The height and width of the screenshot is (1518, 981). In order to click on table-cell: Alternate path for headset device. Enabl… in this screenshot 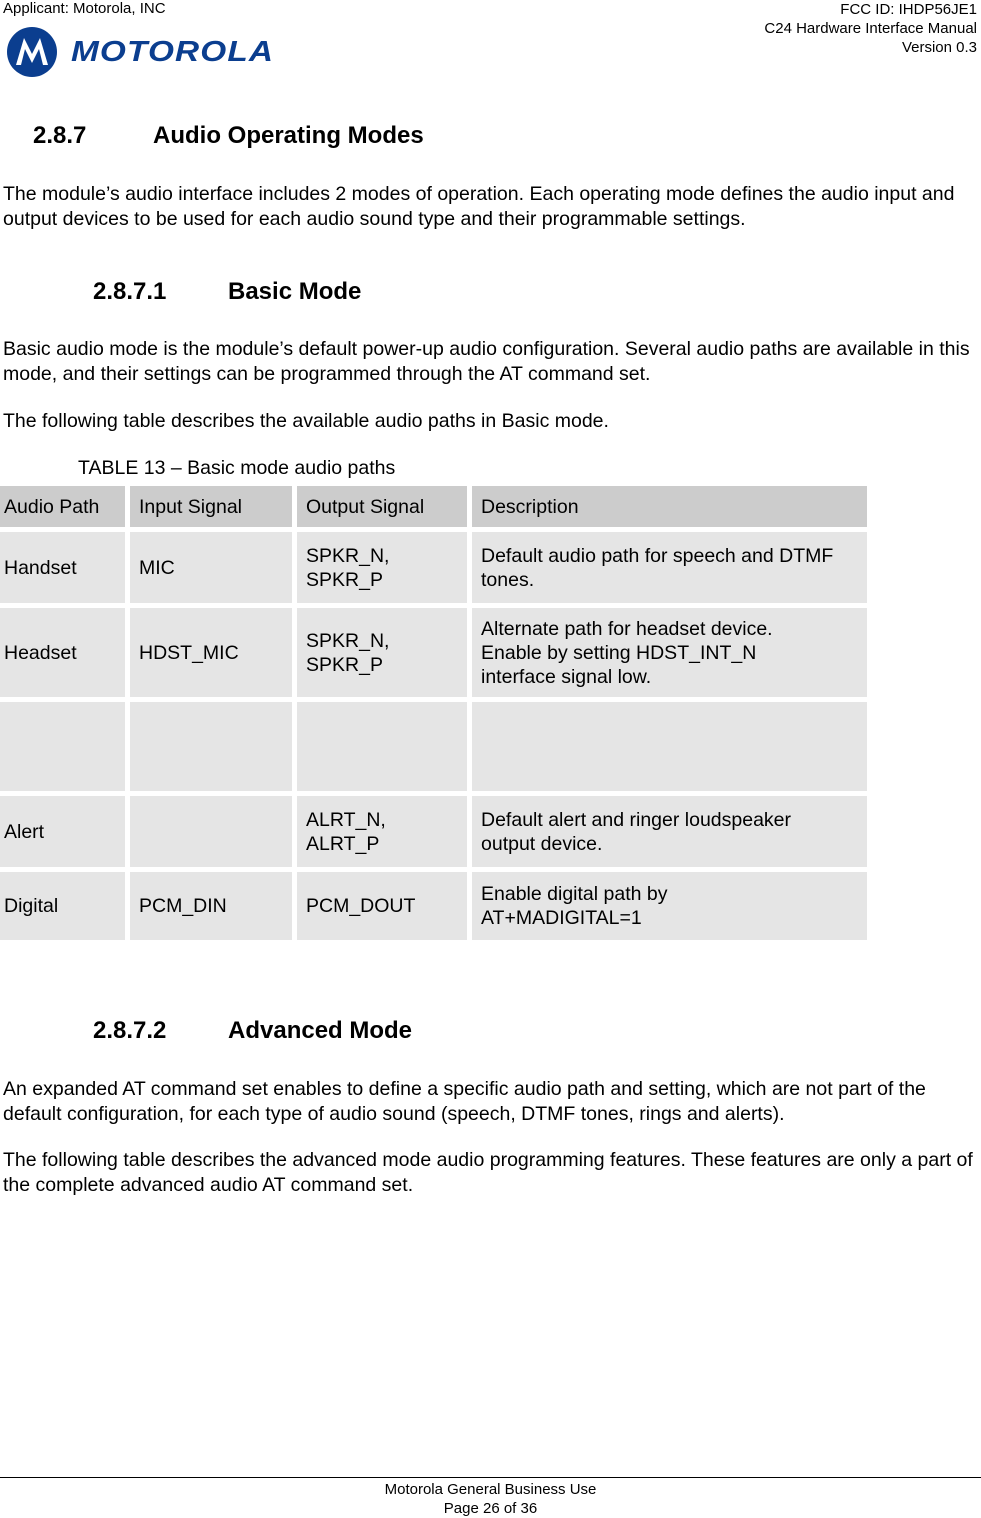, I will do `click(669, 652)`.